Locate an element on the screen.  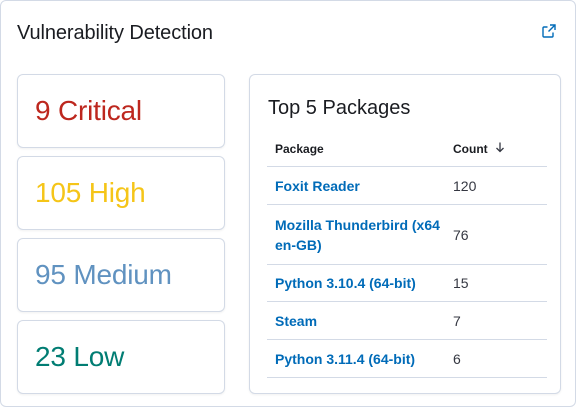
column-header-count-label: Count is located at coordinates (470, 148).